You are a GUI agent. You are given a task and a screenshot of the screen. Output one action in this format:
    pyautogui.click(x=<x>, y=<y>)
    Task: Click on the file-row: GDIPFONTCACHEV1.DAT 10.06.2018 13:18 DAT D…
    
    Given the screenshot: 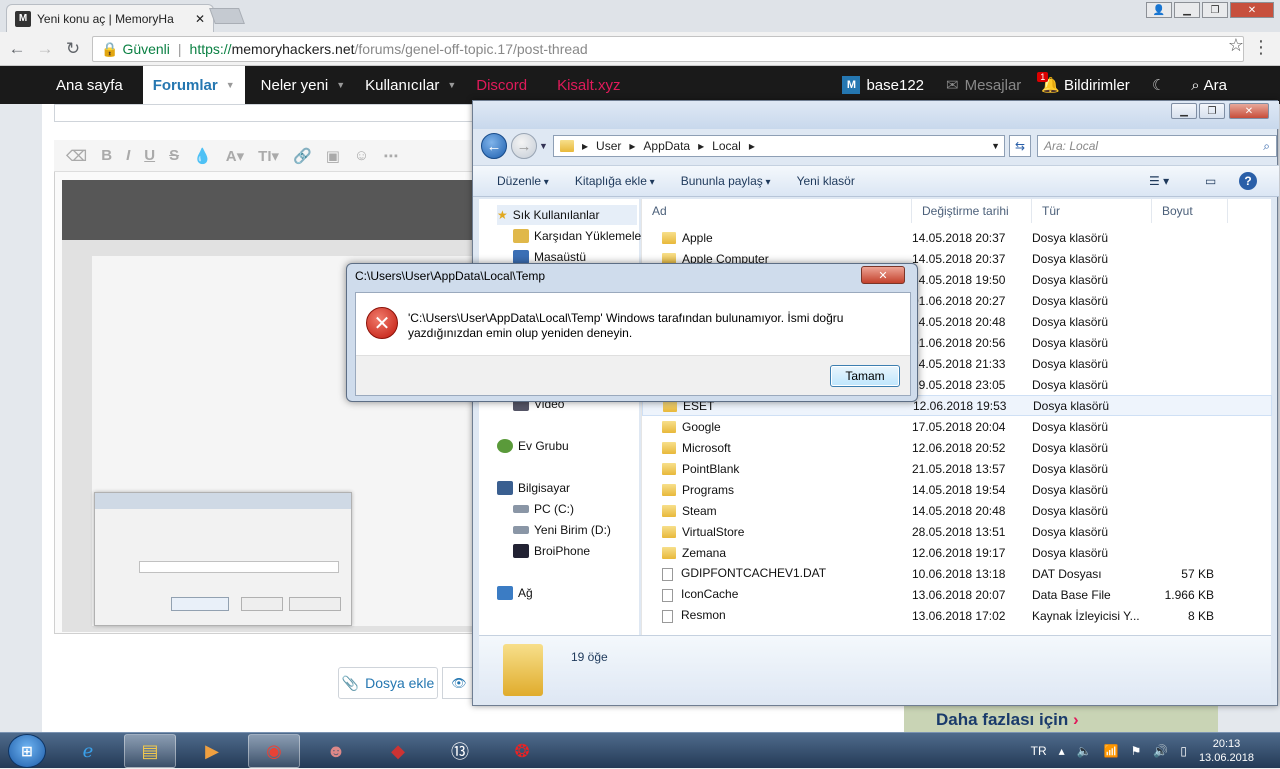 What is the action you would take?
    pyautogui.click(x=957, y=573)
    